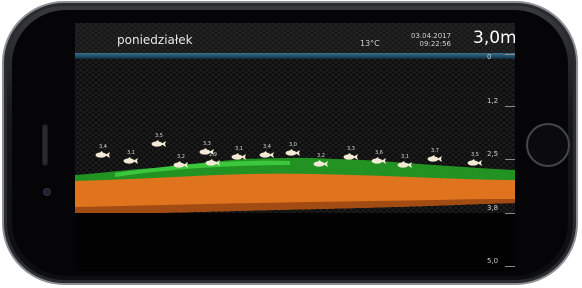  What do you see at coordinates (493, 101) in the screenshot?
I see `depth-scale-label: 1,2` at bounding box center [493, 101].